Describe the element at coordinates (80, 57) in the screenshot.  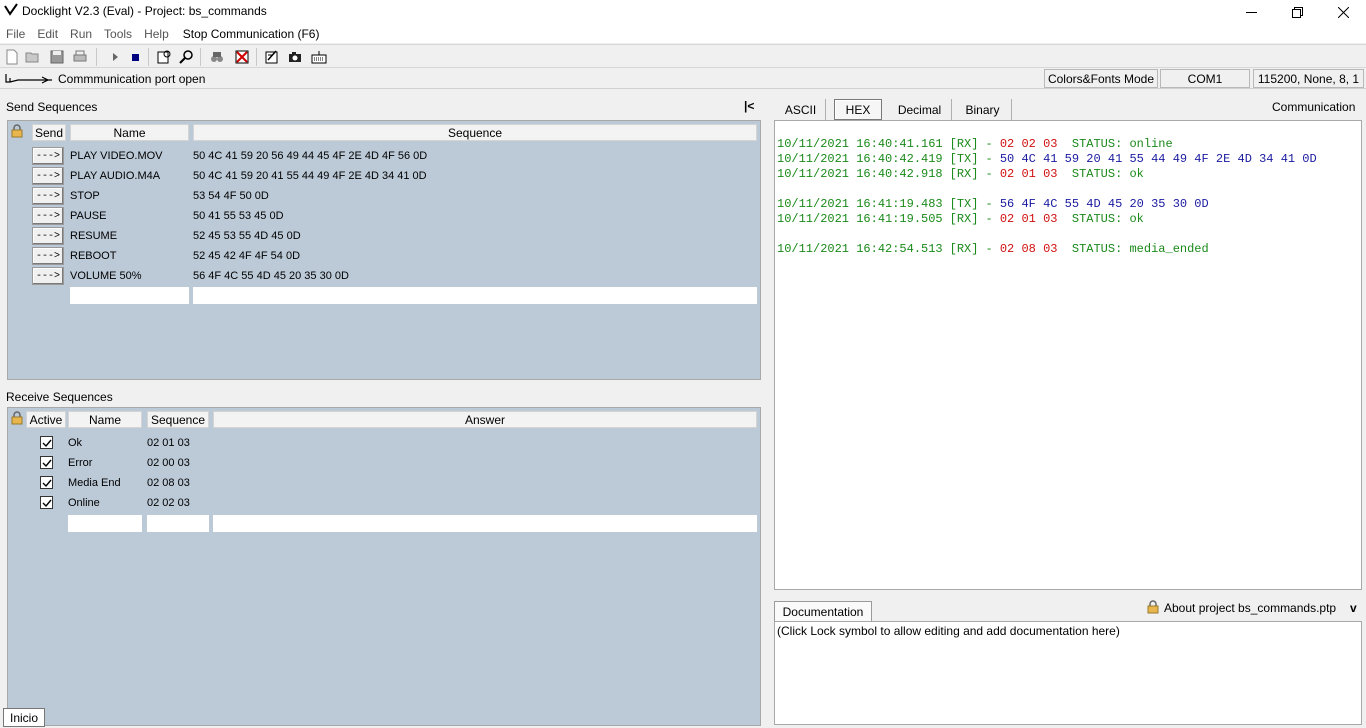
I see `print-button` at that location.